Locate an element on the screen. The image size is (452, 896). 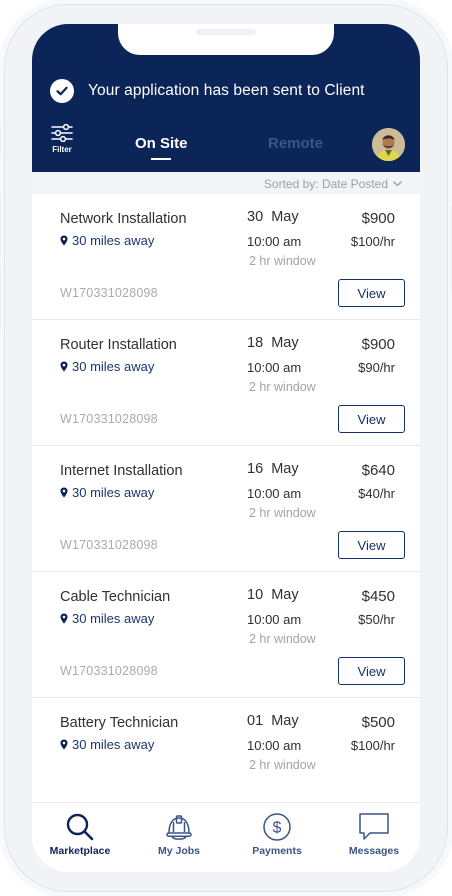
job-date: 10 May is located at coordinates (273, 595).